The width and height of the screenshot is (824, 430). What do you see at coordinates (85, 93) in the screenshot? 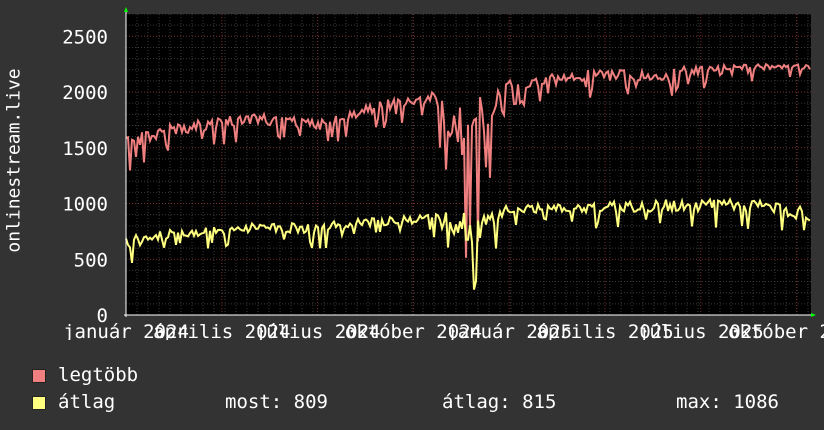
I see `y-tick-label: 2000` at bounding box center [85, 93].